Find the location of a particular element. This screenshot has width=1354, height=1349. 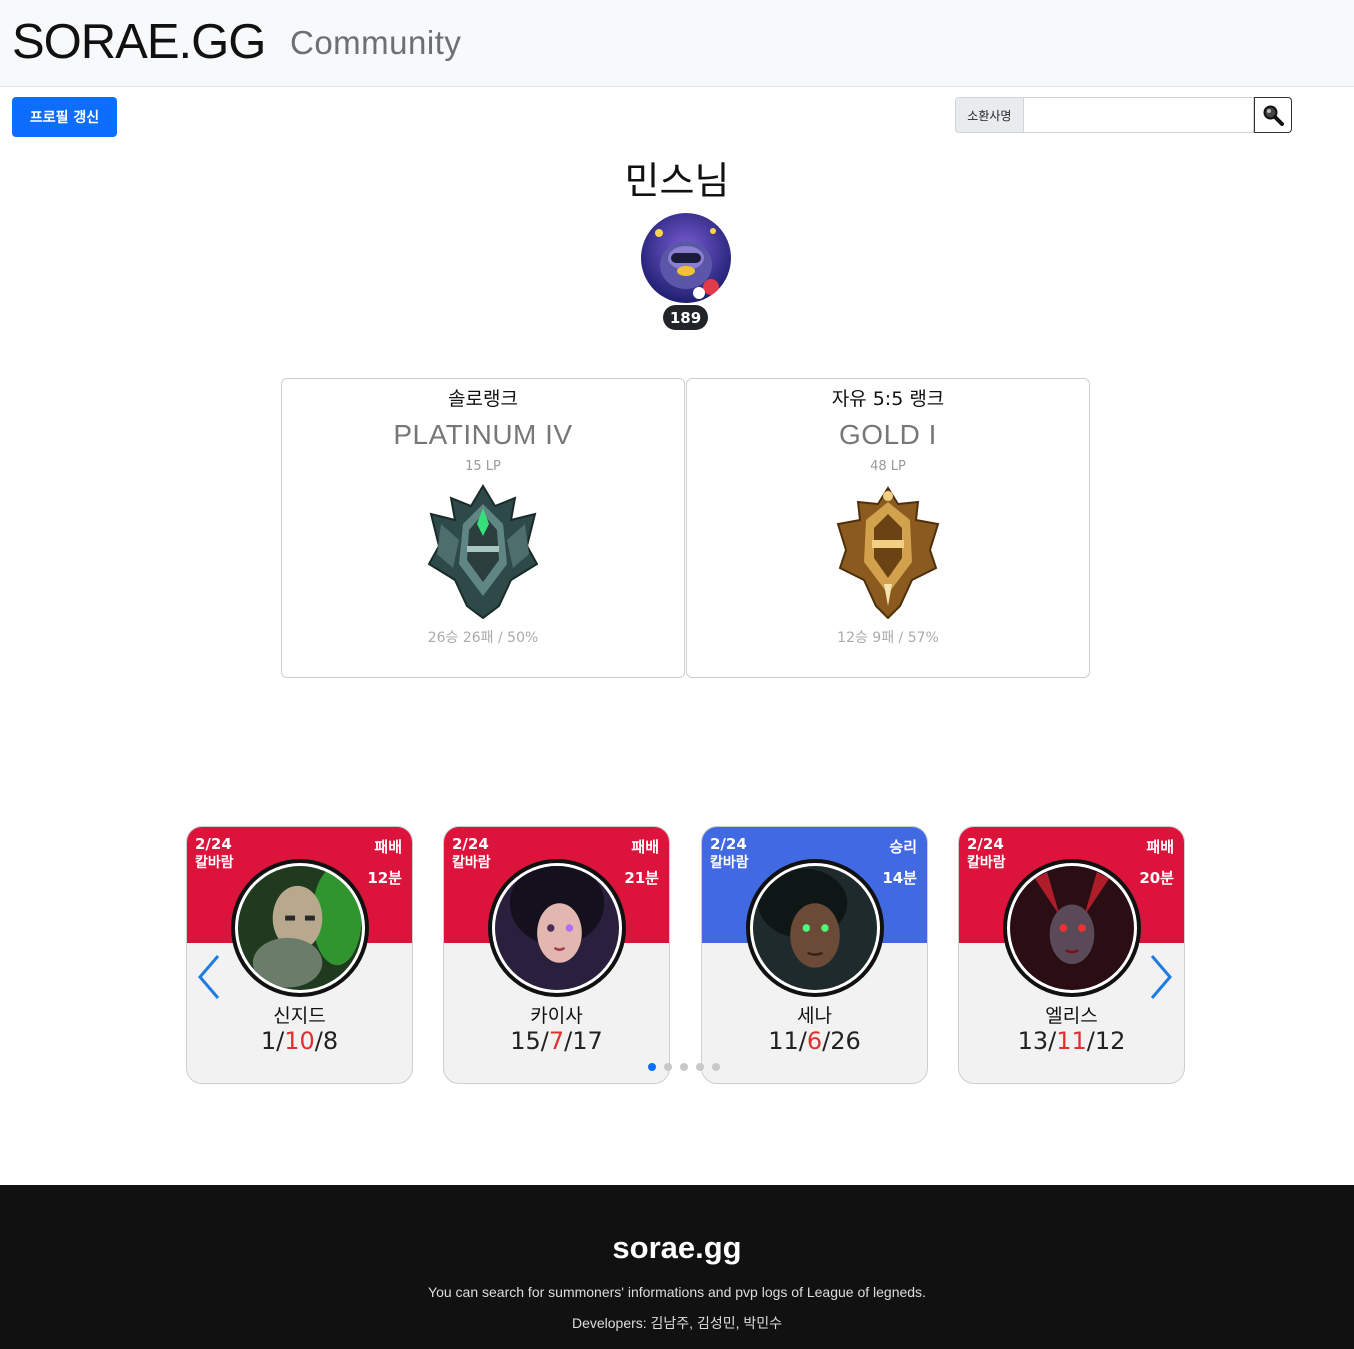

assists: 26 is located at coordinates (845, 1041).